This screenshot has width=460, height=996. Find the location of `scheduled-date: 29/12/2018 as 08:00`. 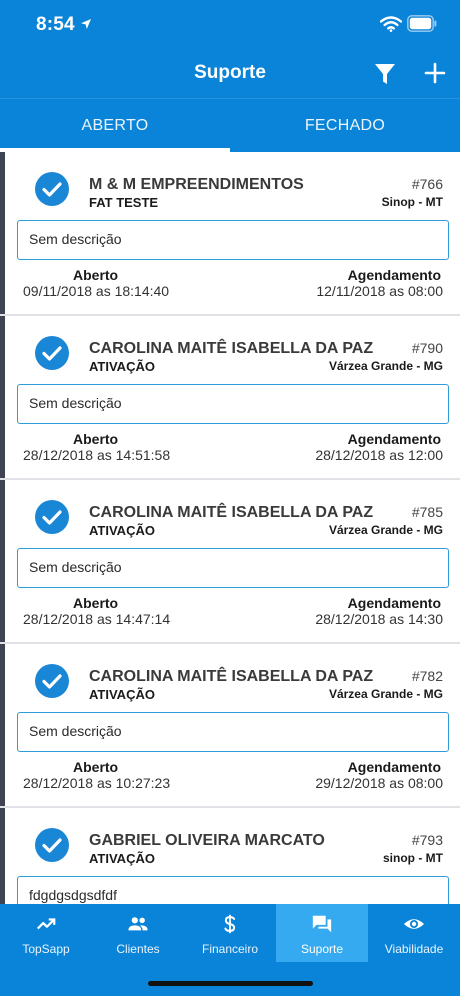

scheduled-date: 29/12/2018 as 08:00 is located at coordinates (379, 783).